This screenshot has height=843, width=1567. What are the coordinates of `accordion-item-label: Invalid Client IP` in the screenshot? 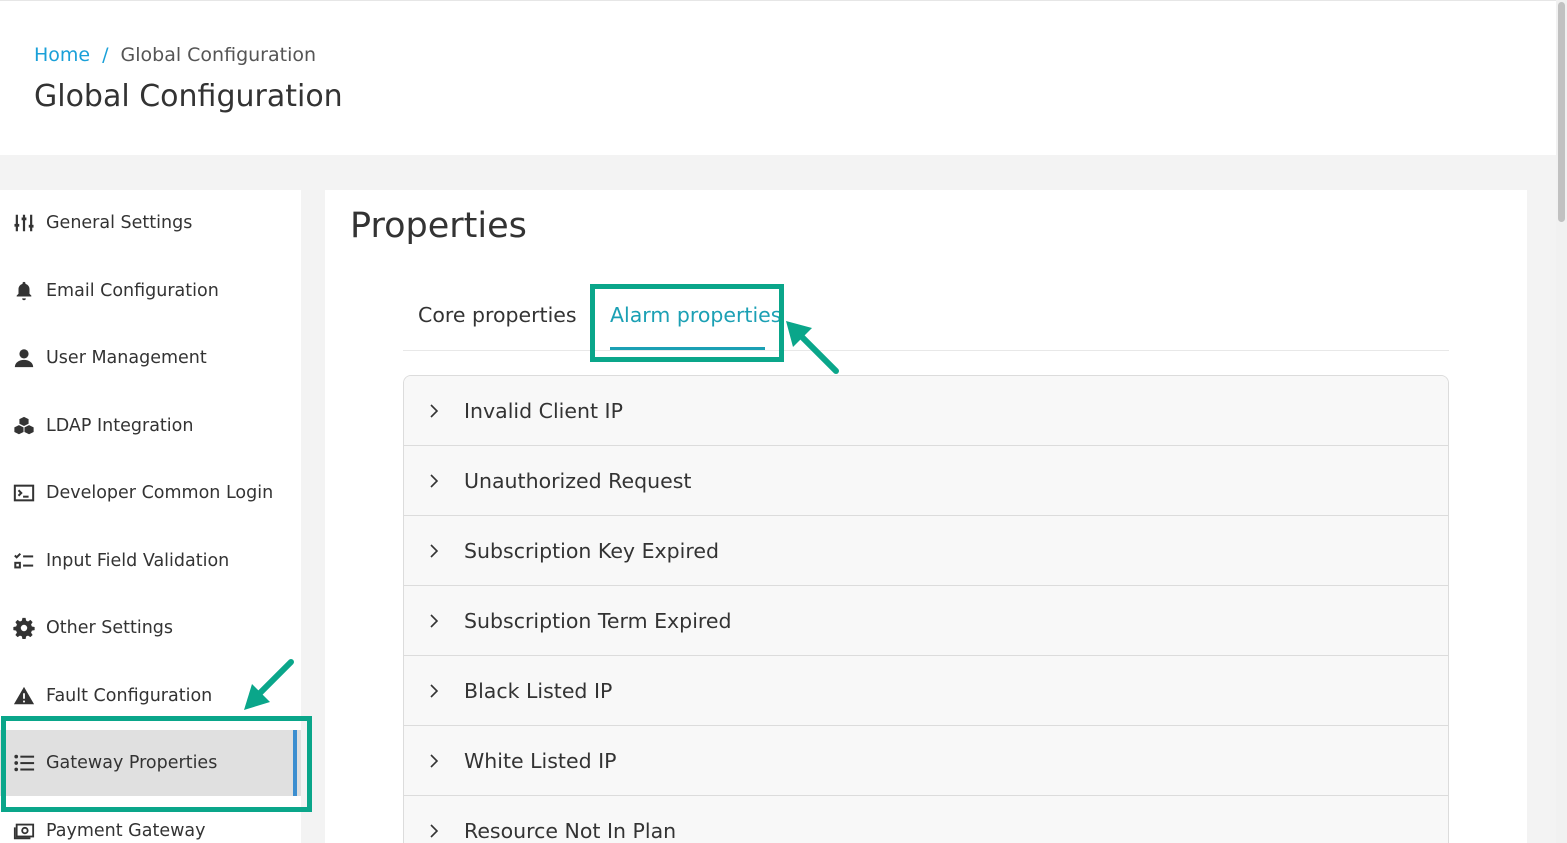 It's located at (543, 410).